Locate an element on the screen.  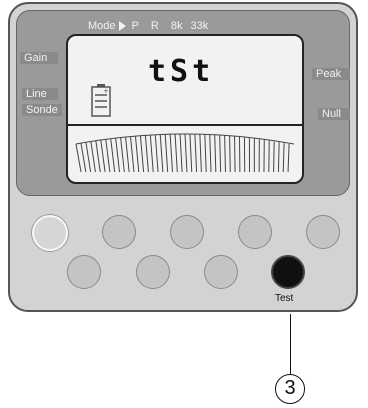
callout-leader-line is located at coordinates (290, 344).